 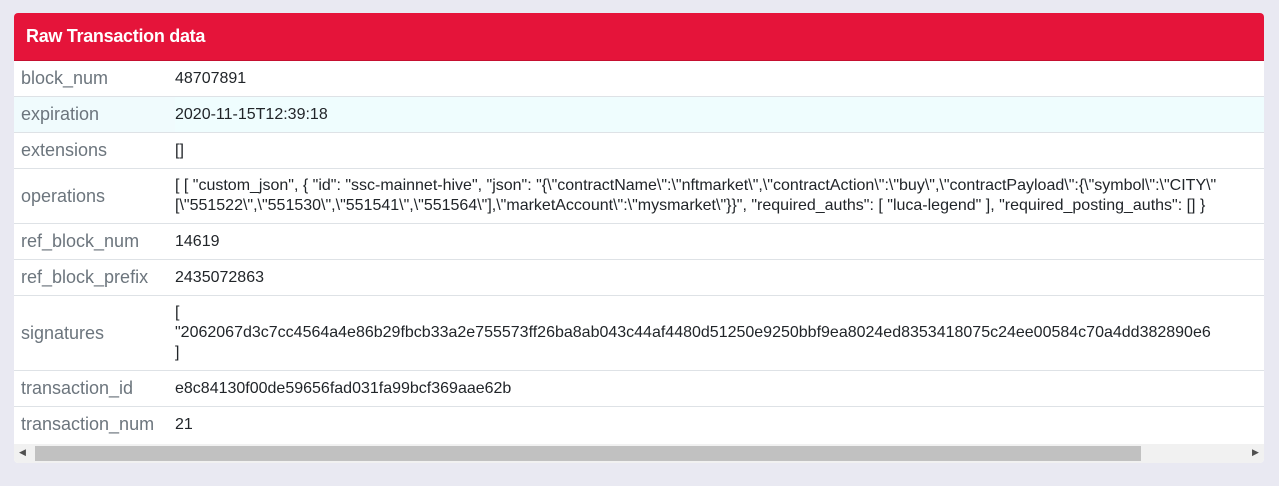 I want to click on field-value: 2020-11-15T12:39:18, so click(x=719, y=114).